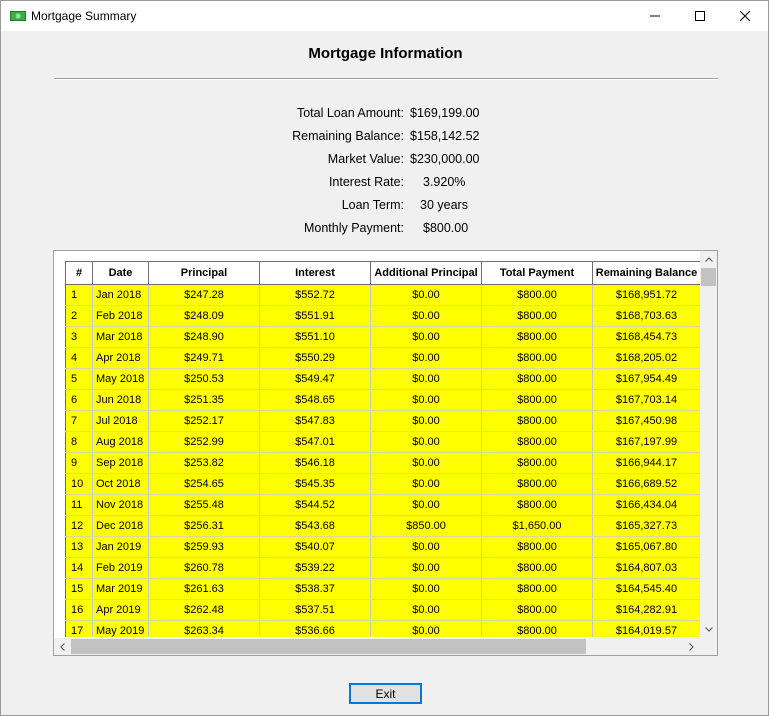  What do you see at coordinates (204, 628) in the screenshot?
I see `cell-principal: $263.34` at bounding box center [204, 628].